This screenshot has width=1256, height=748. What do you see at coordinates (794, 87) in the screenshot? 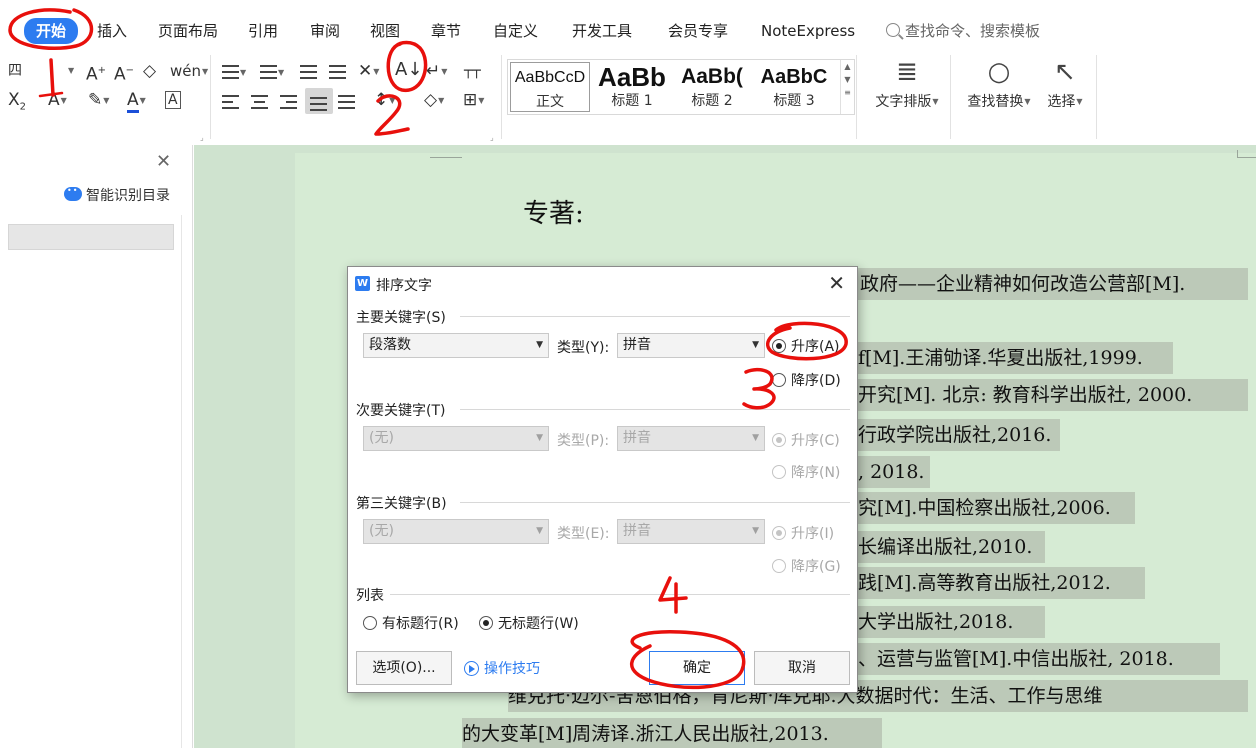
I see `style-heading-3: AaBbC 标题 3` at bounding box center [794, 87].